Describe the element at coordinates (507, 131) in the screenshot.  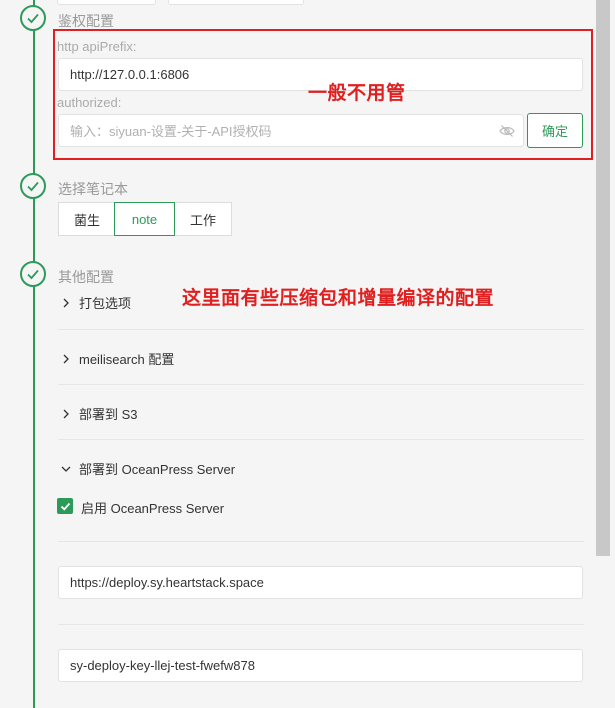
I see `eye-off-icon` at that location.